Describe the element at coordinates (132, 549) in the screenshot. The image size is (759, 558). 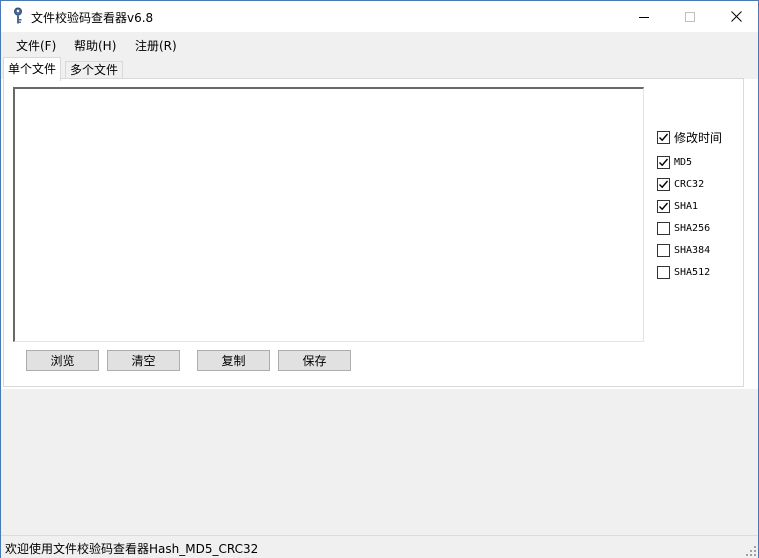
I see `status-text: 欢迎使用文件校验码查看器Hash_MD5_CRC32` at that location.